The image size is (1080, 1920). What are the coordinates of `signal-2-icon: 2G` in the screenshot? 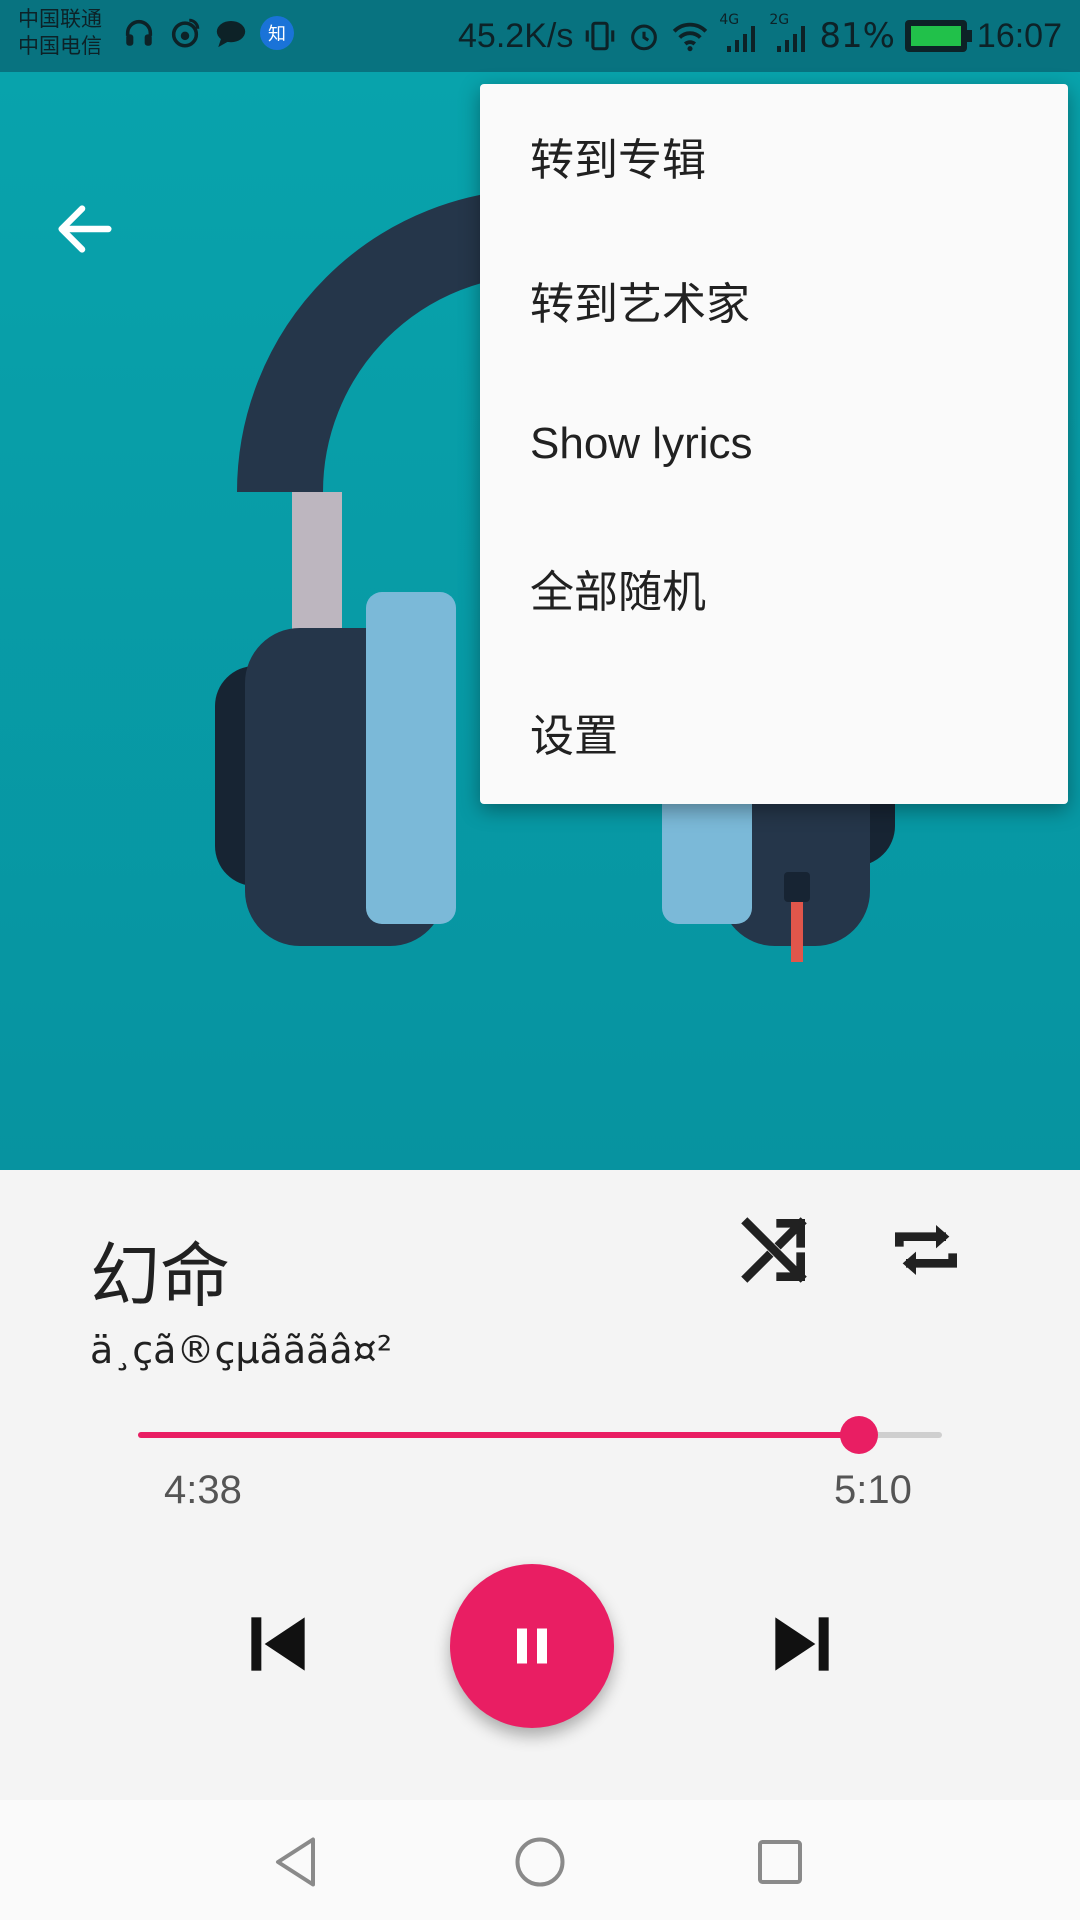 It's located at (789, 34).